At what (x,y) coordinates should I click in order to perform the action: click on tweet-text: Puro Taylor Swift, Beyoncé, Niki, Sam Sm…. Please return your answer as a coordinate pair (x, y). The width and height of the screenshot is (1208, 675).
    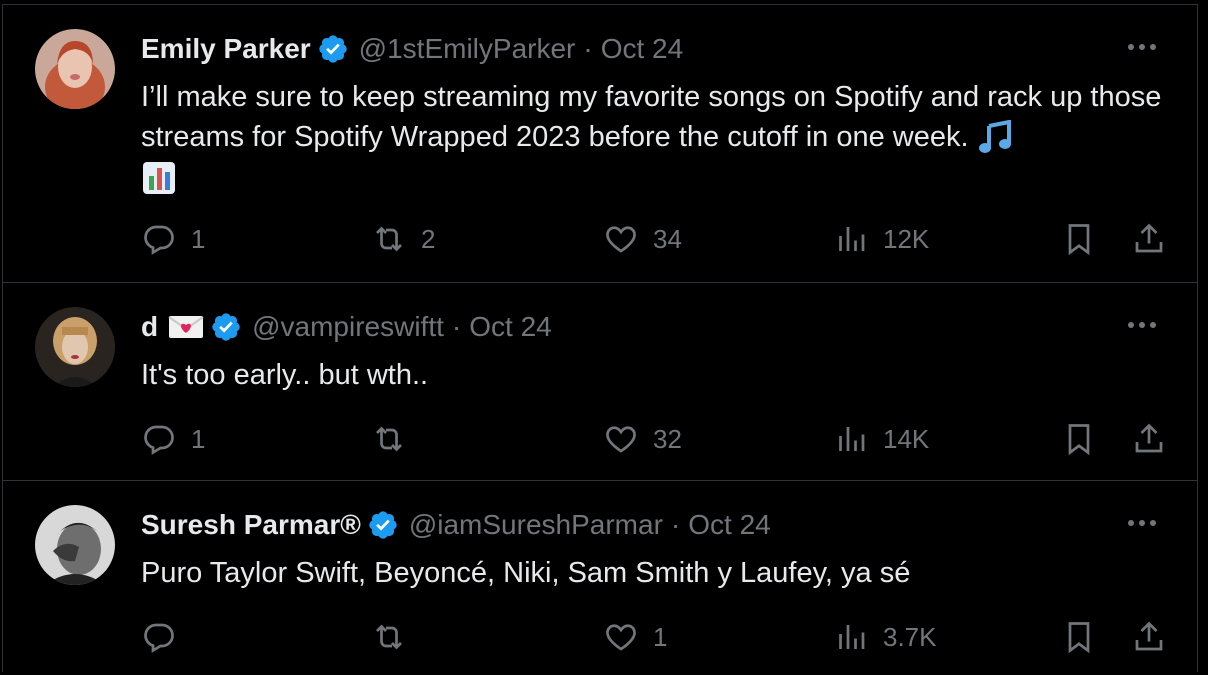
    Looking at the image, I should click on (661, 573).